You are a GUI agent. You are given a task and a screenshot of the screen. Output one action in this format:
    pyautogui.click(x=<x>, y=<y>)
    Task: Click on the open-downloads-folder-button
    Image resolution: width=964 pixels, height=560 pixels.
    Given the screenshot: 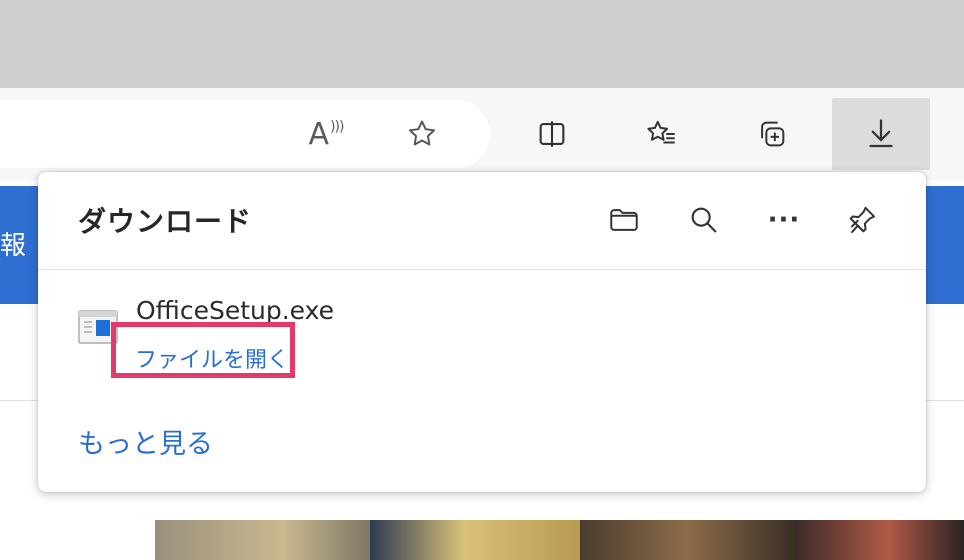 What is the action you would take?
    pyautogui.click(x=624, y=220)
    